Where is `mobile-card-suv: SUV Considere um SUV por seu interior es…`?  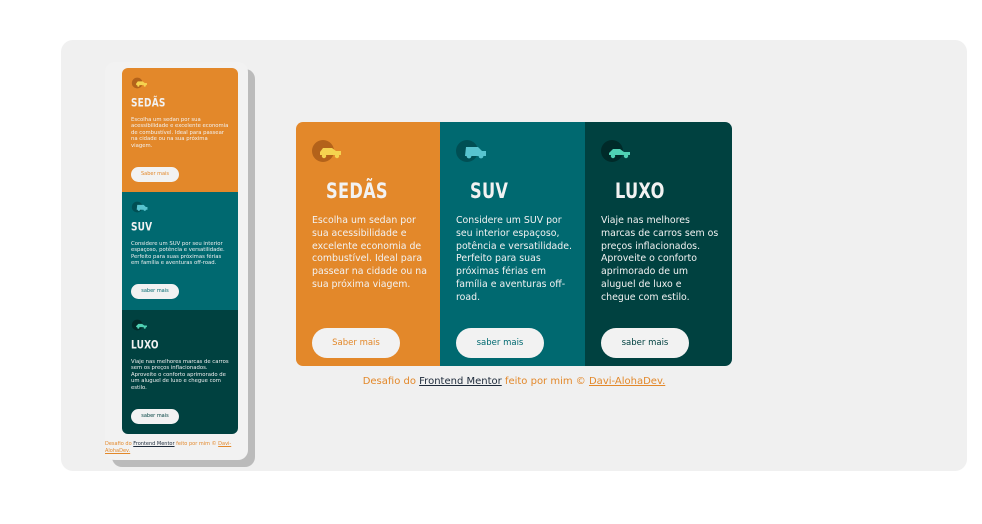
mobile-card-suv: SUV Considere um SUV por seu interior es… is located at coordinates (180, 251).